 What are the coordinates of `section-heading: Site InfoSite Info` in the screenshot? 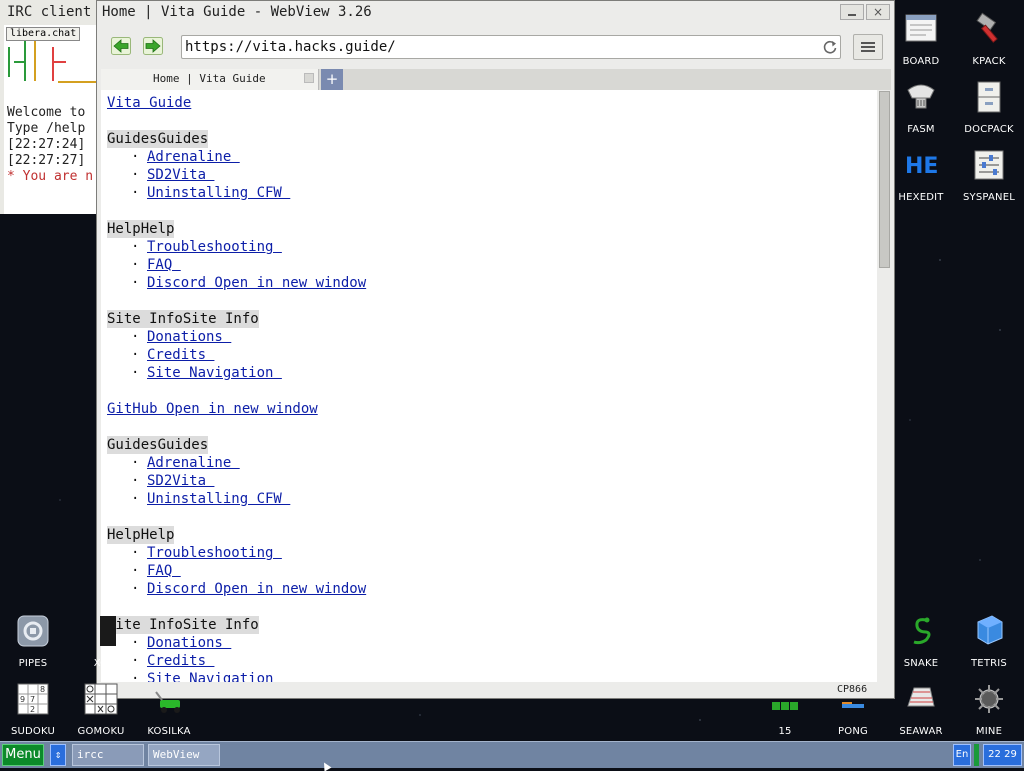 It's located at (183, 319).